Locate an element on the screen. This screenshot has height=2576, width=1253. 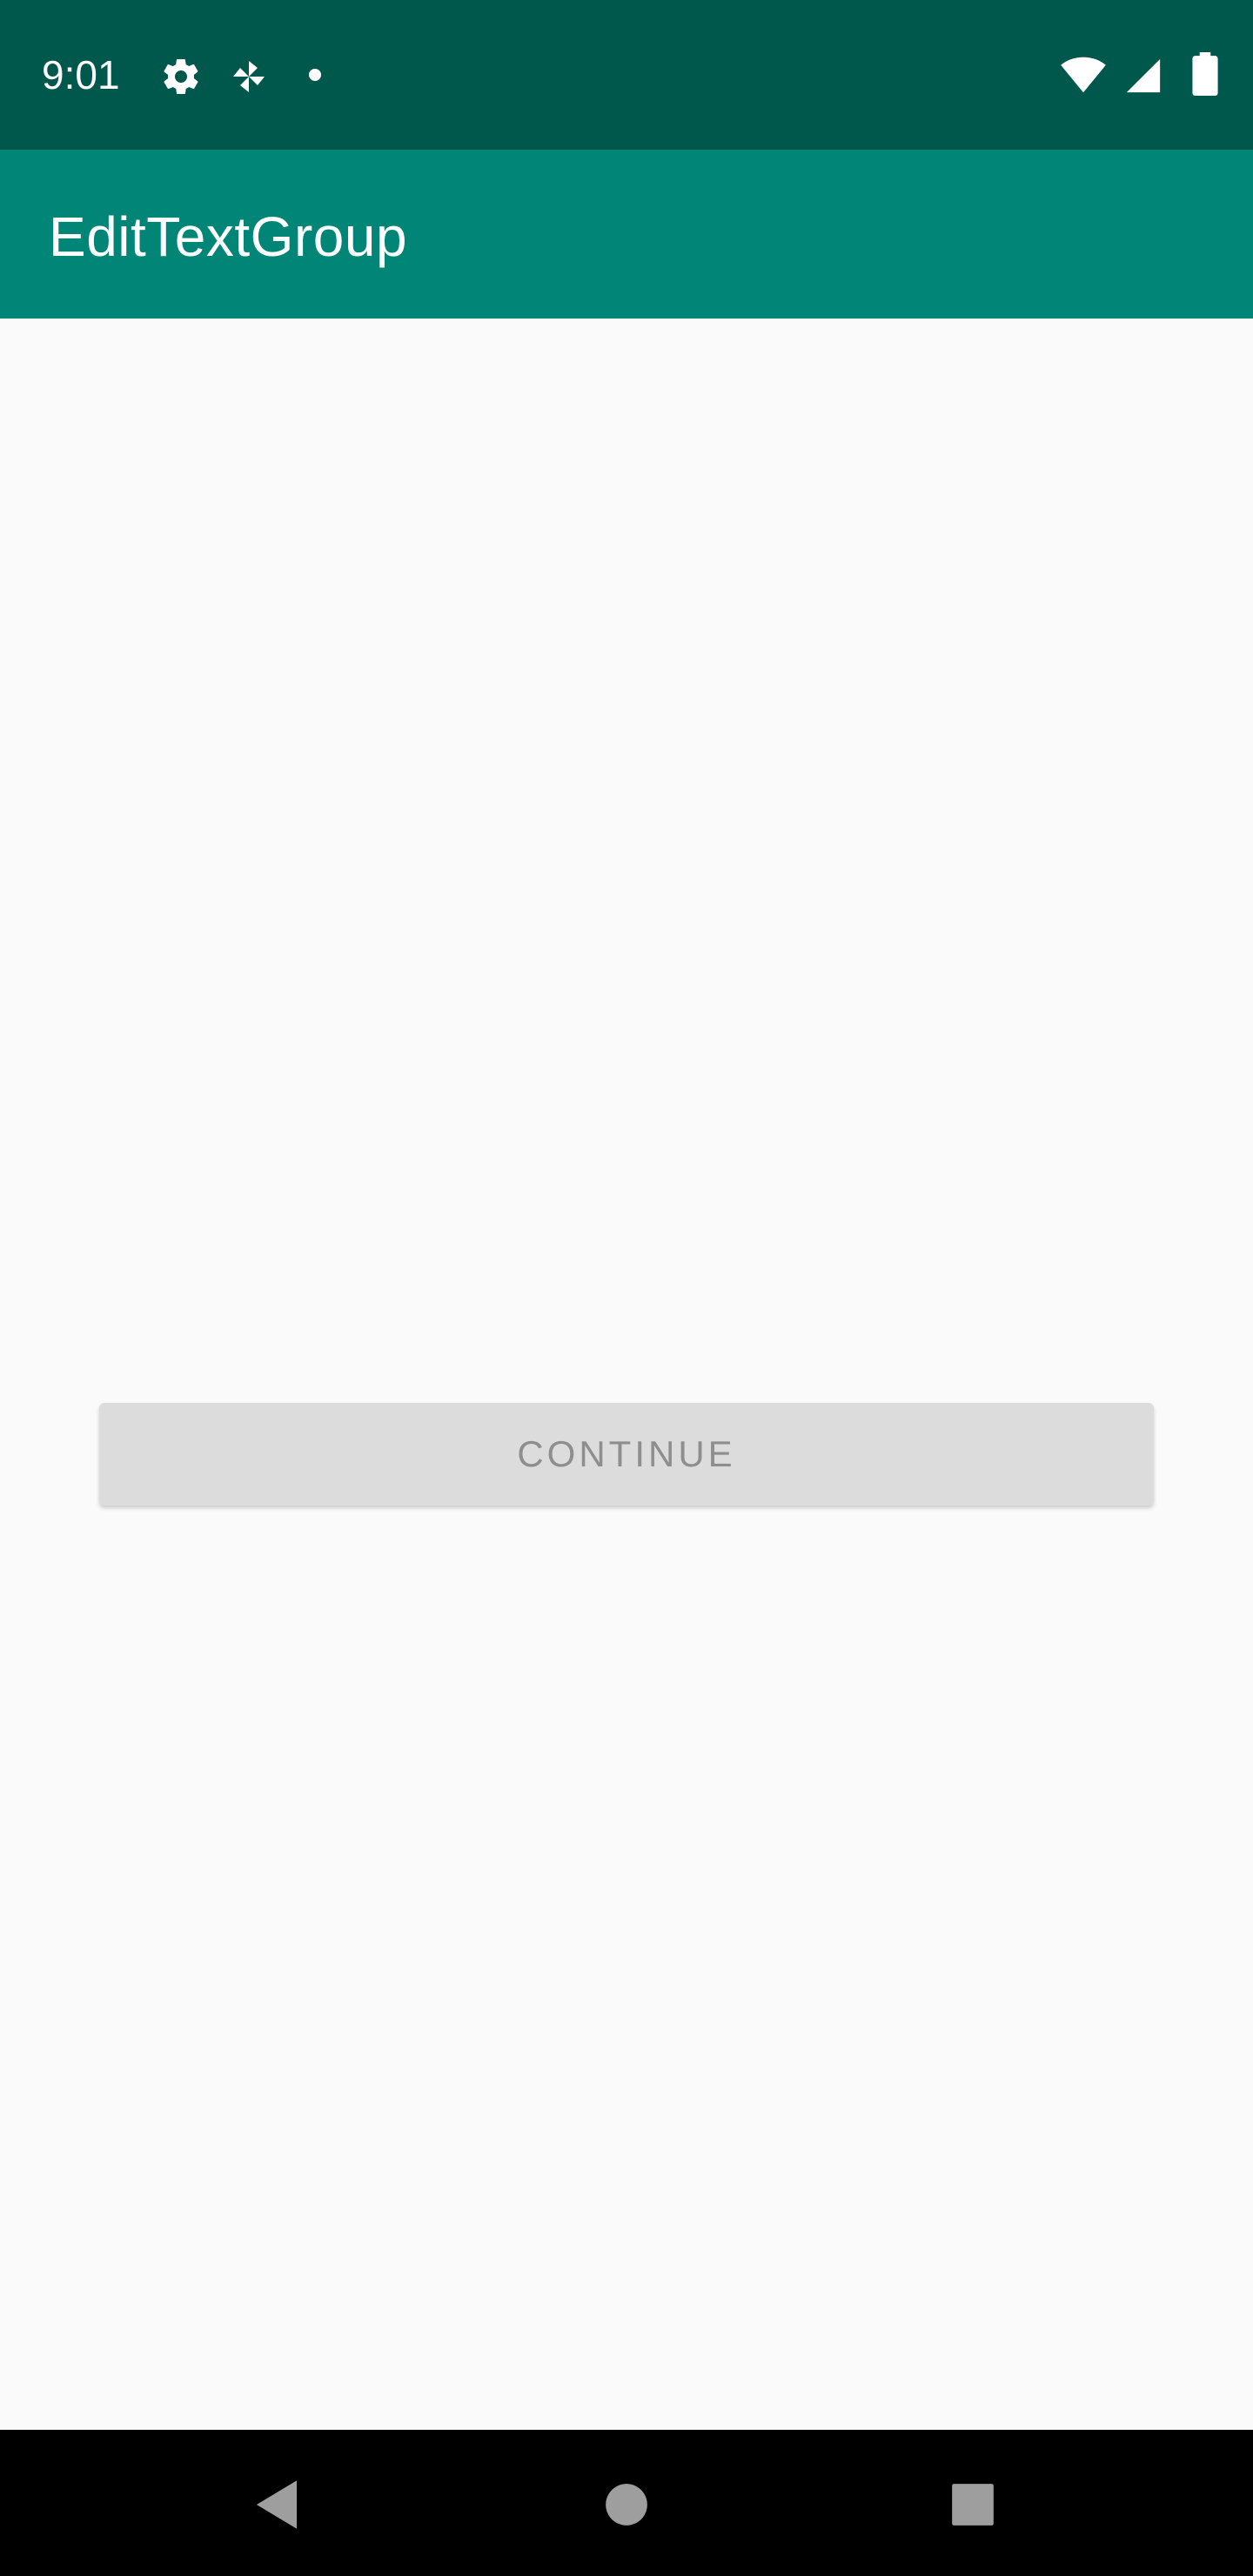
gear-icon is located at coordinates (181, 79).